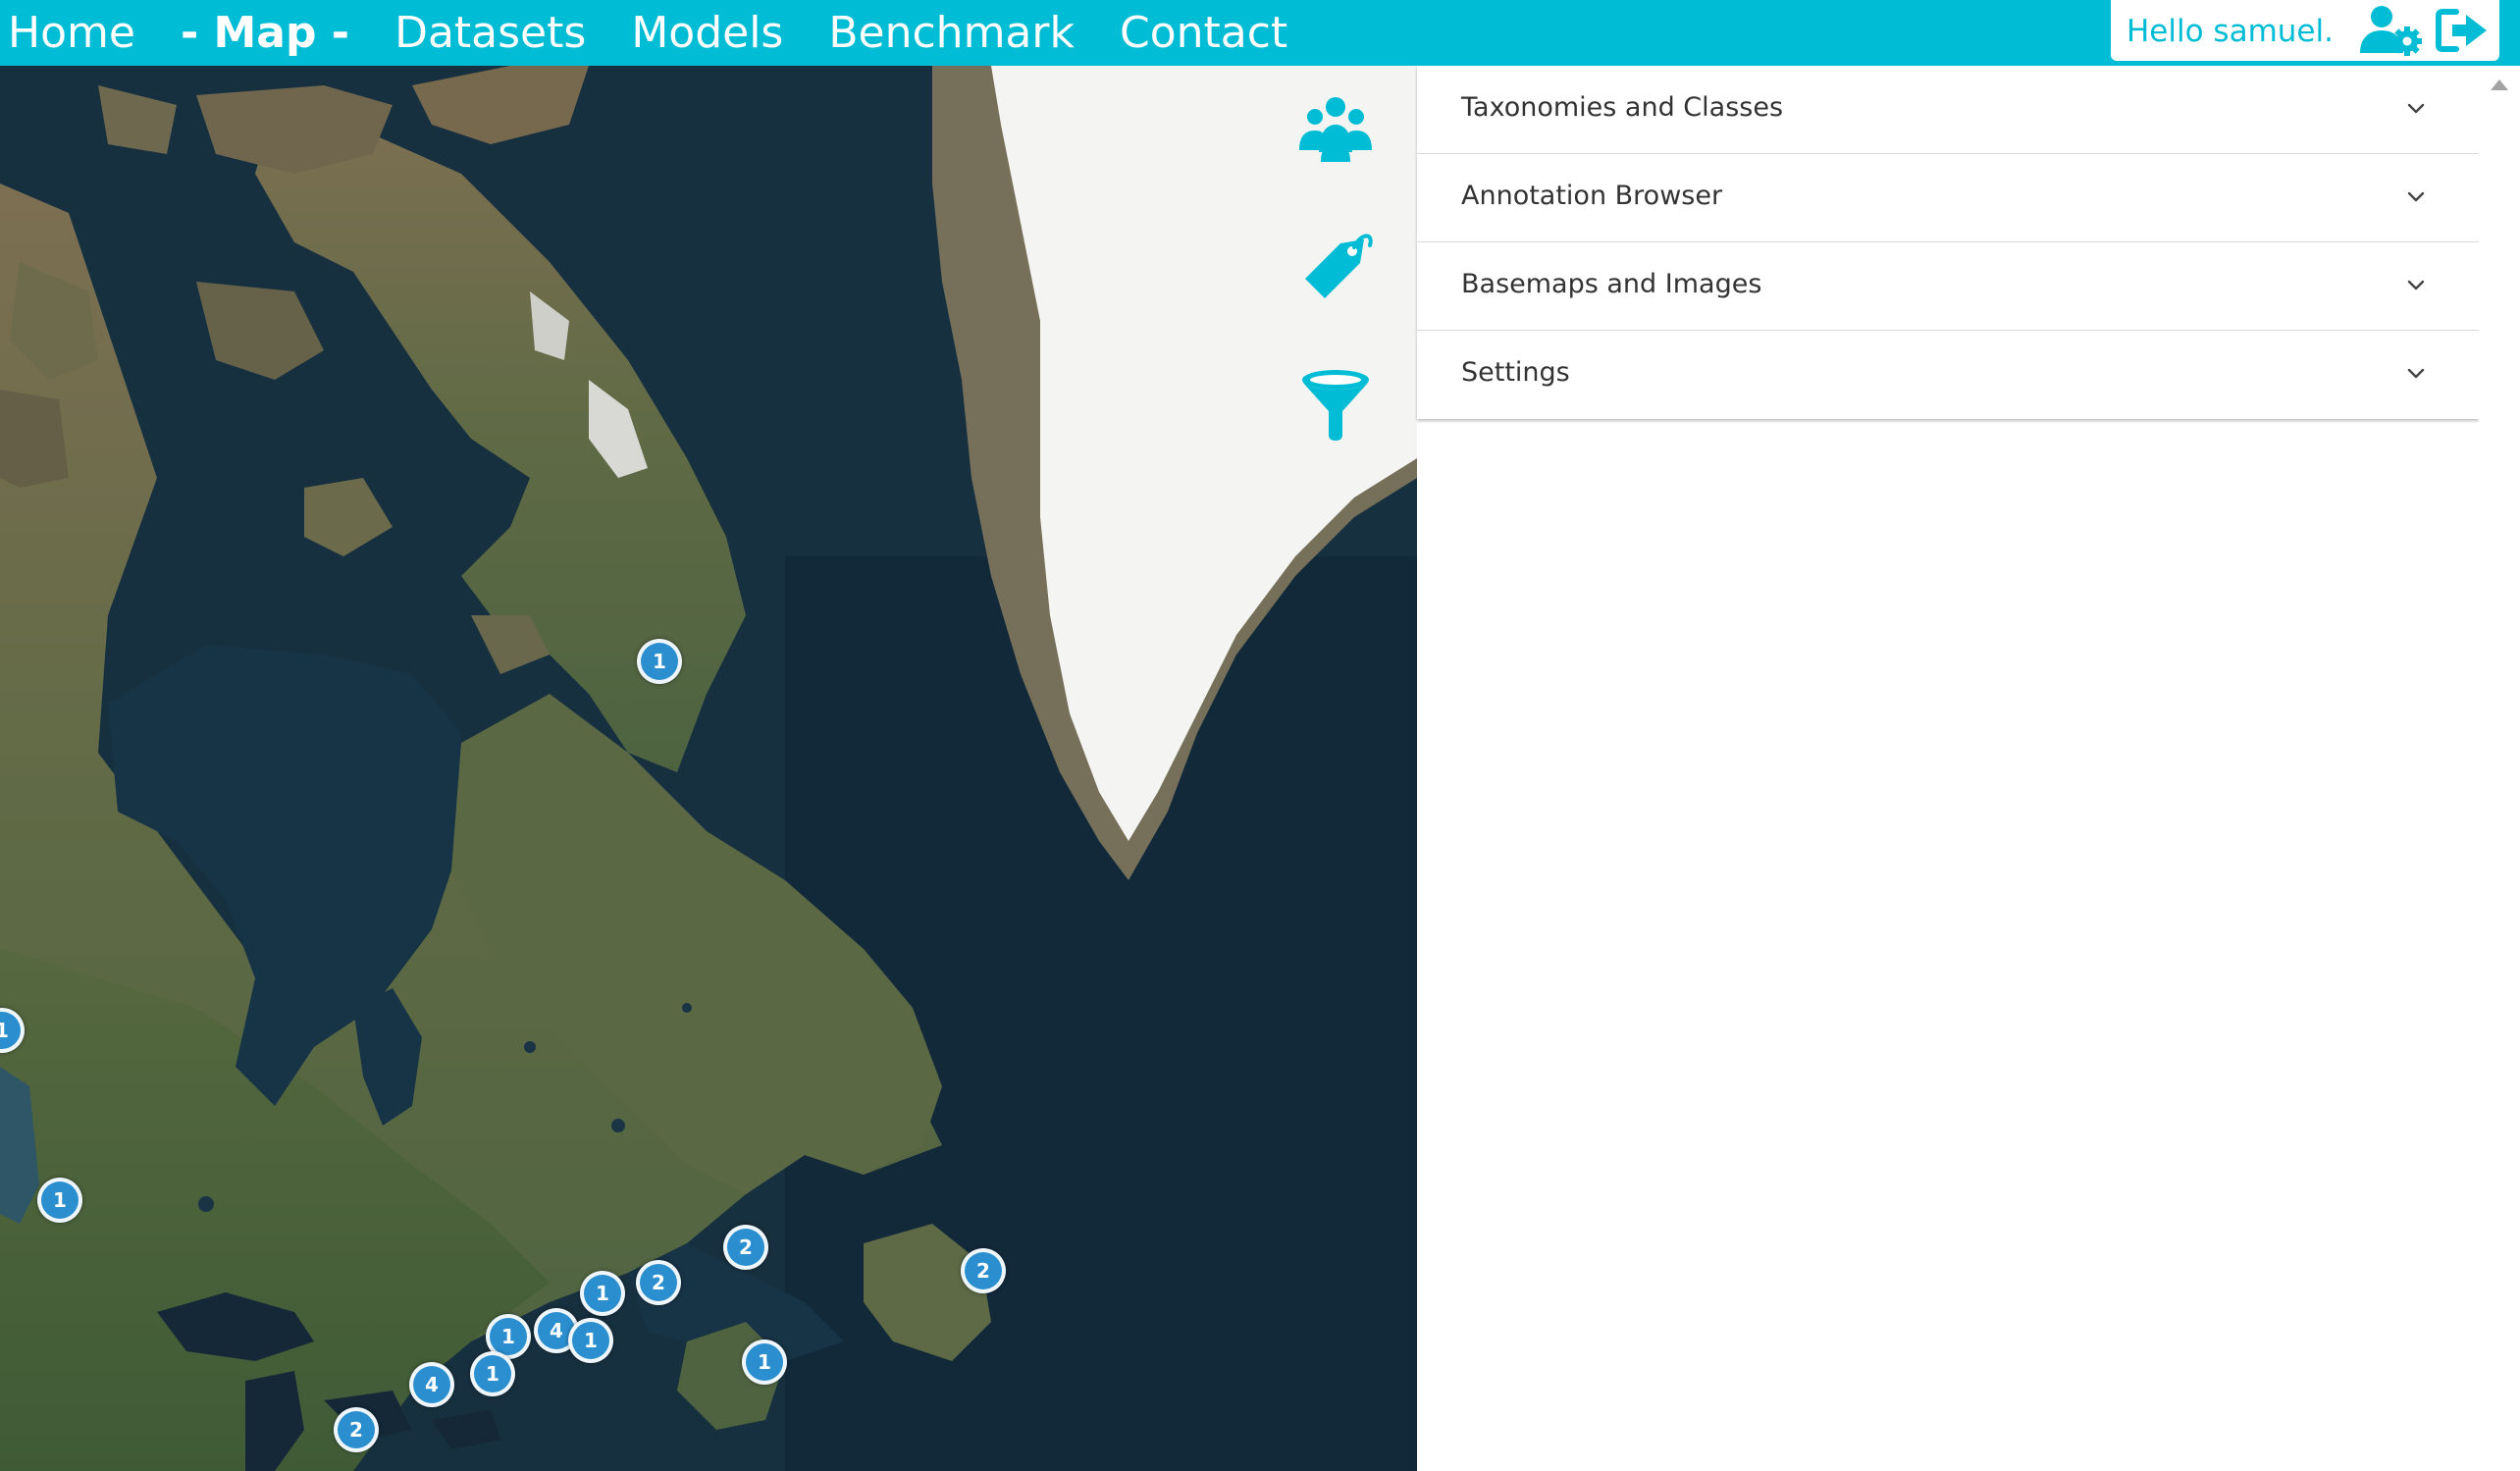 The width and height of the screenshot is (2520, 1471). I want to click on logout-icon, so click(2463, 30).